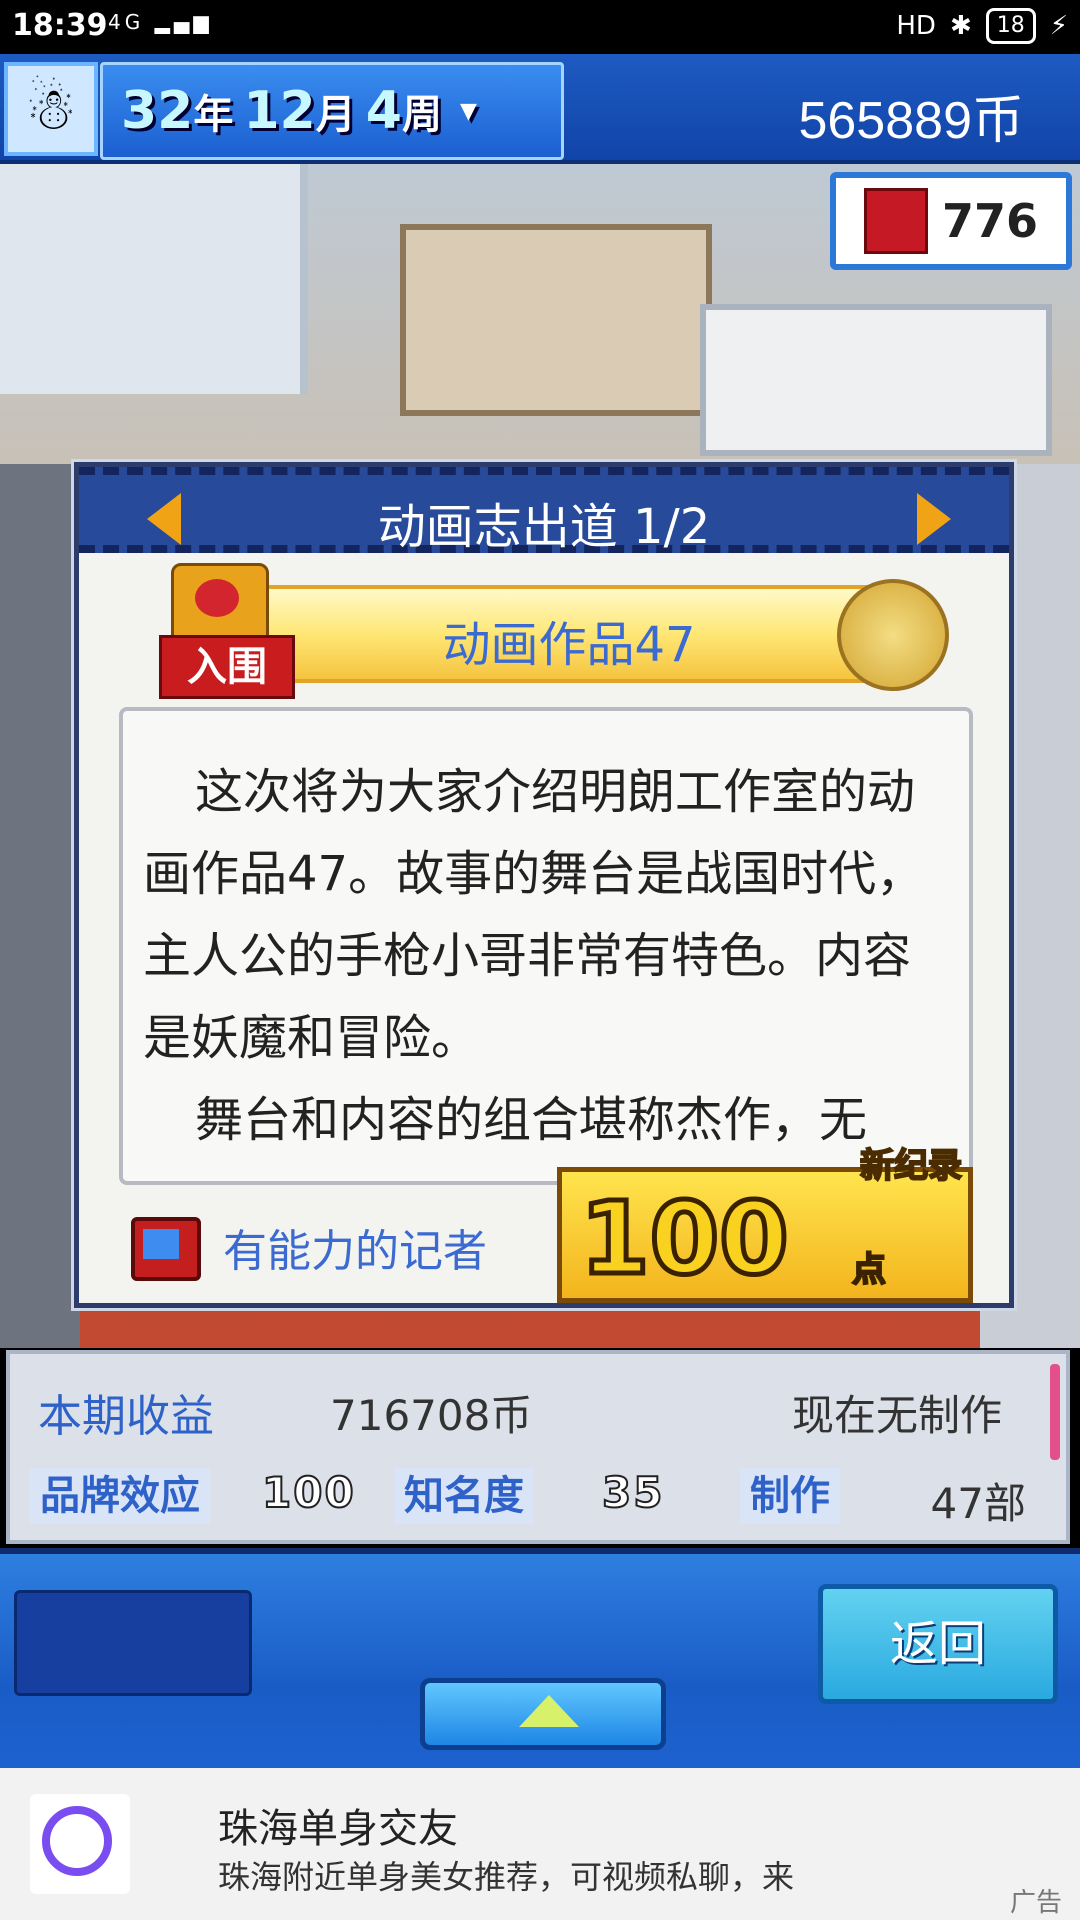 This screenshot has height=1920, width=1080. Describe the element at coordinates (790, 1496) in the screenshot. I see `works-label: 制作` at that location.